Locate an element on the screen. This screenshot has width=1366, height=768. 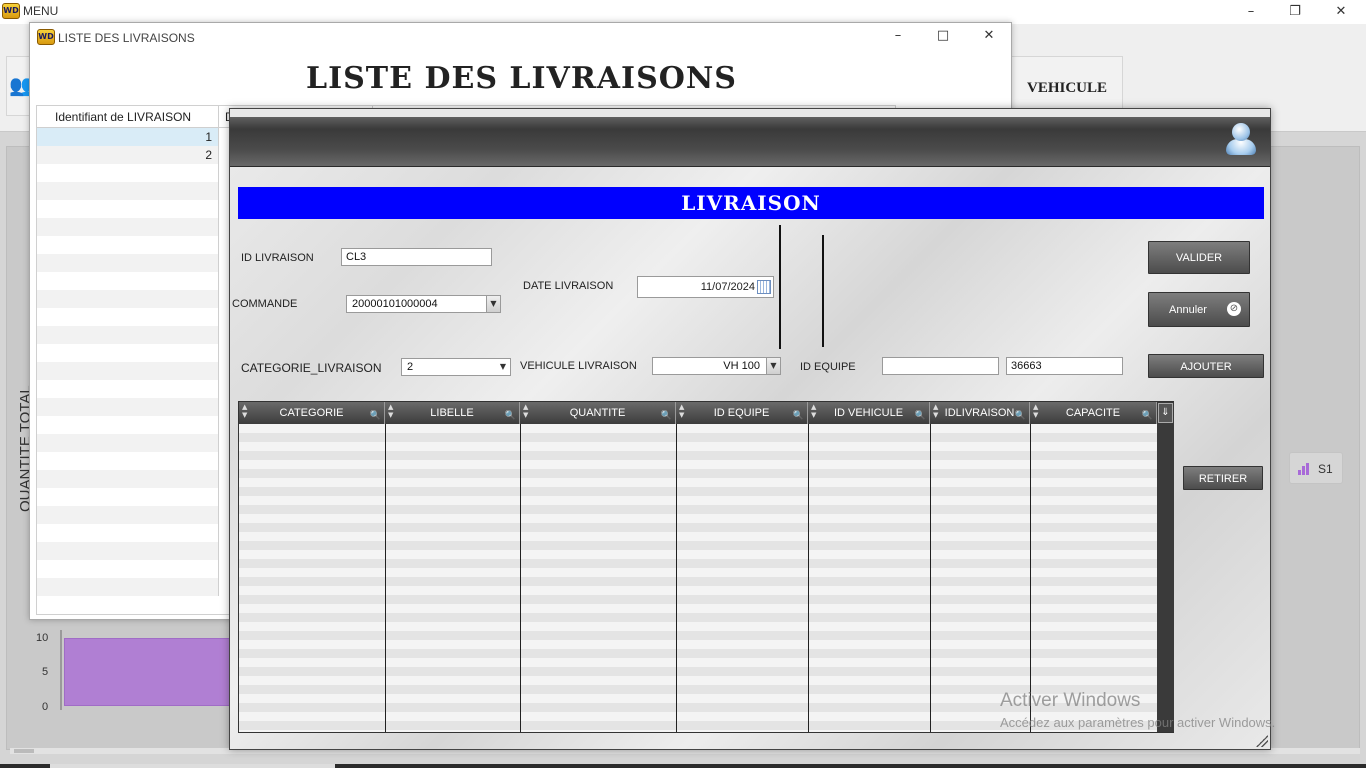
y-tick-label: 0 is located at coordinates (45, 707).